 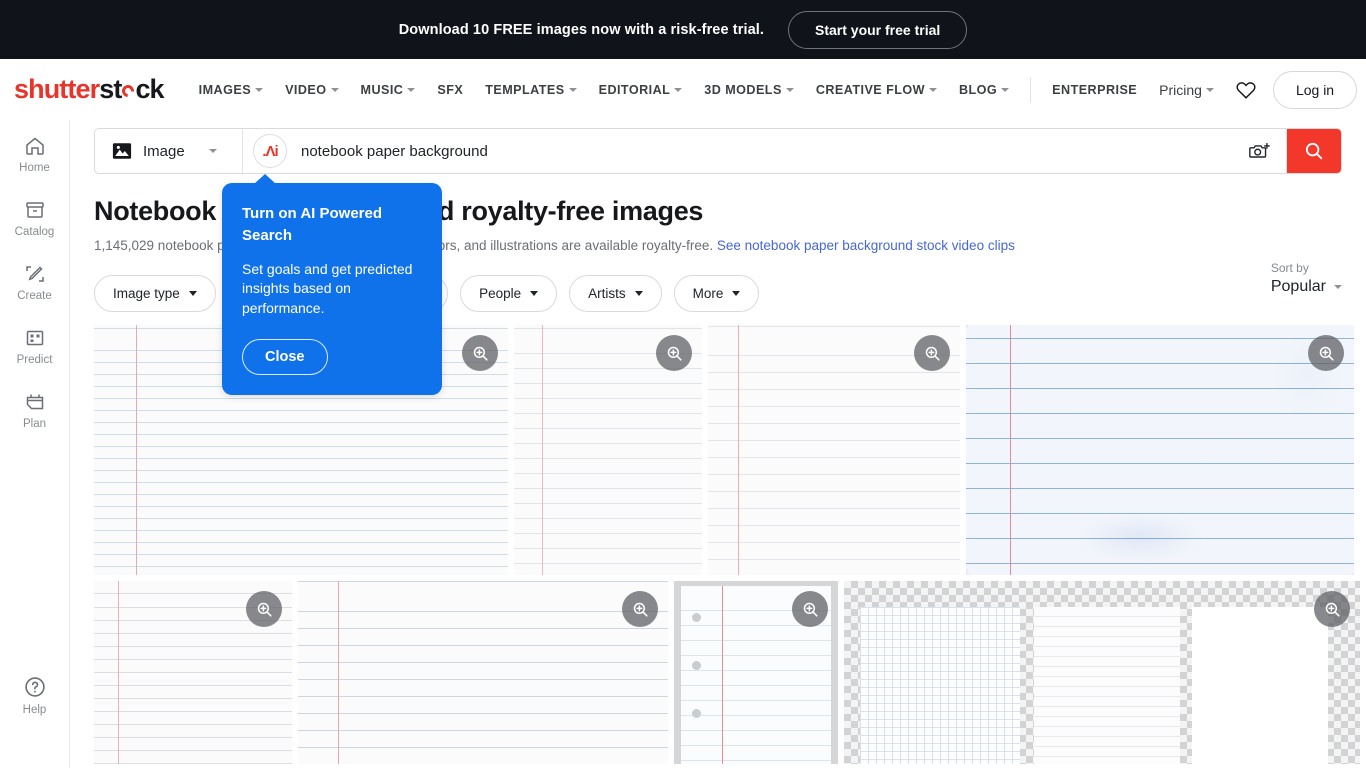 I want to click on nav-label: ENTERPRISE, so click(x=1095, y=89).